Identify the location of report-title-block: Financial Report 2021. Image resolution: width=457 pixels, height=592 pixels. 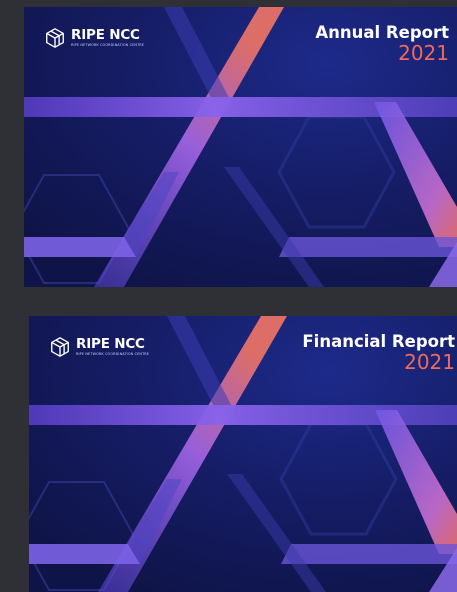
(378, 353).